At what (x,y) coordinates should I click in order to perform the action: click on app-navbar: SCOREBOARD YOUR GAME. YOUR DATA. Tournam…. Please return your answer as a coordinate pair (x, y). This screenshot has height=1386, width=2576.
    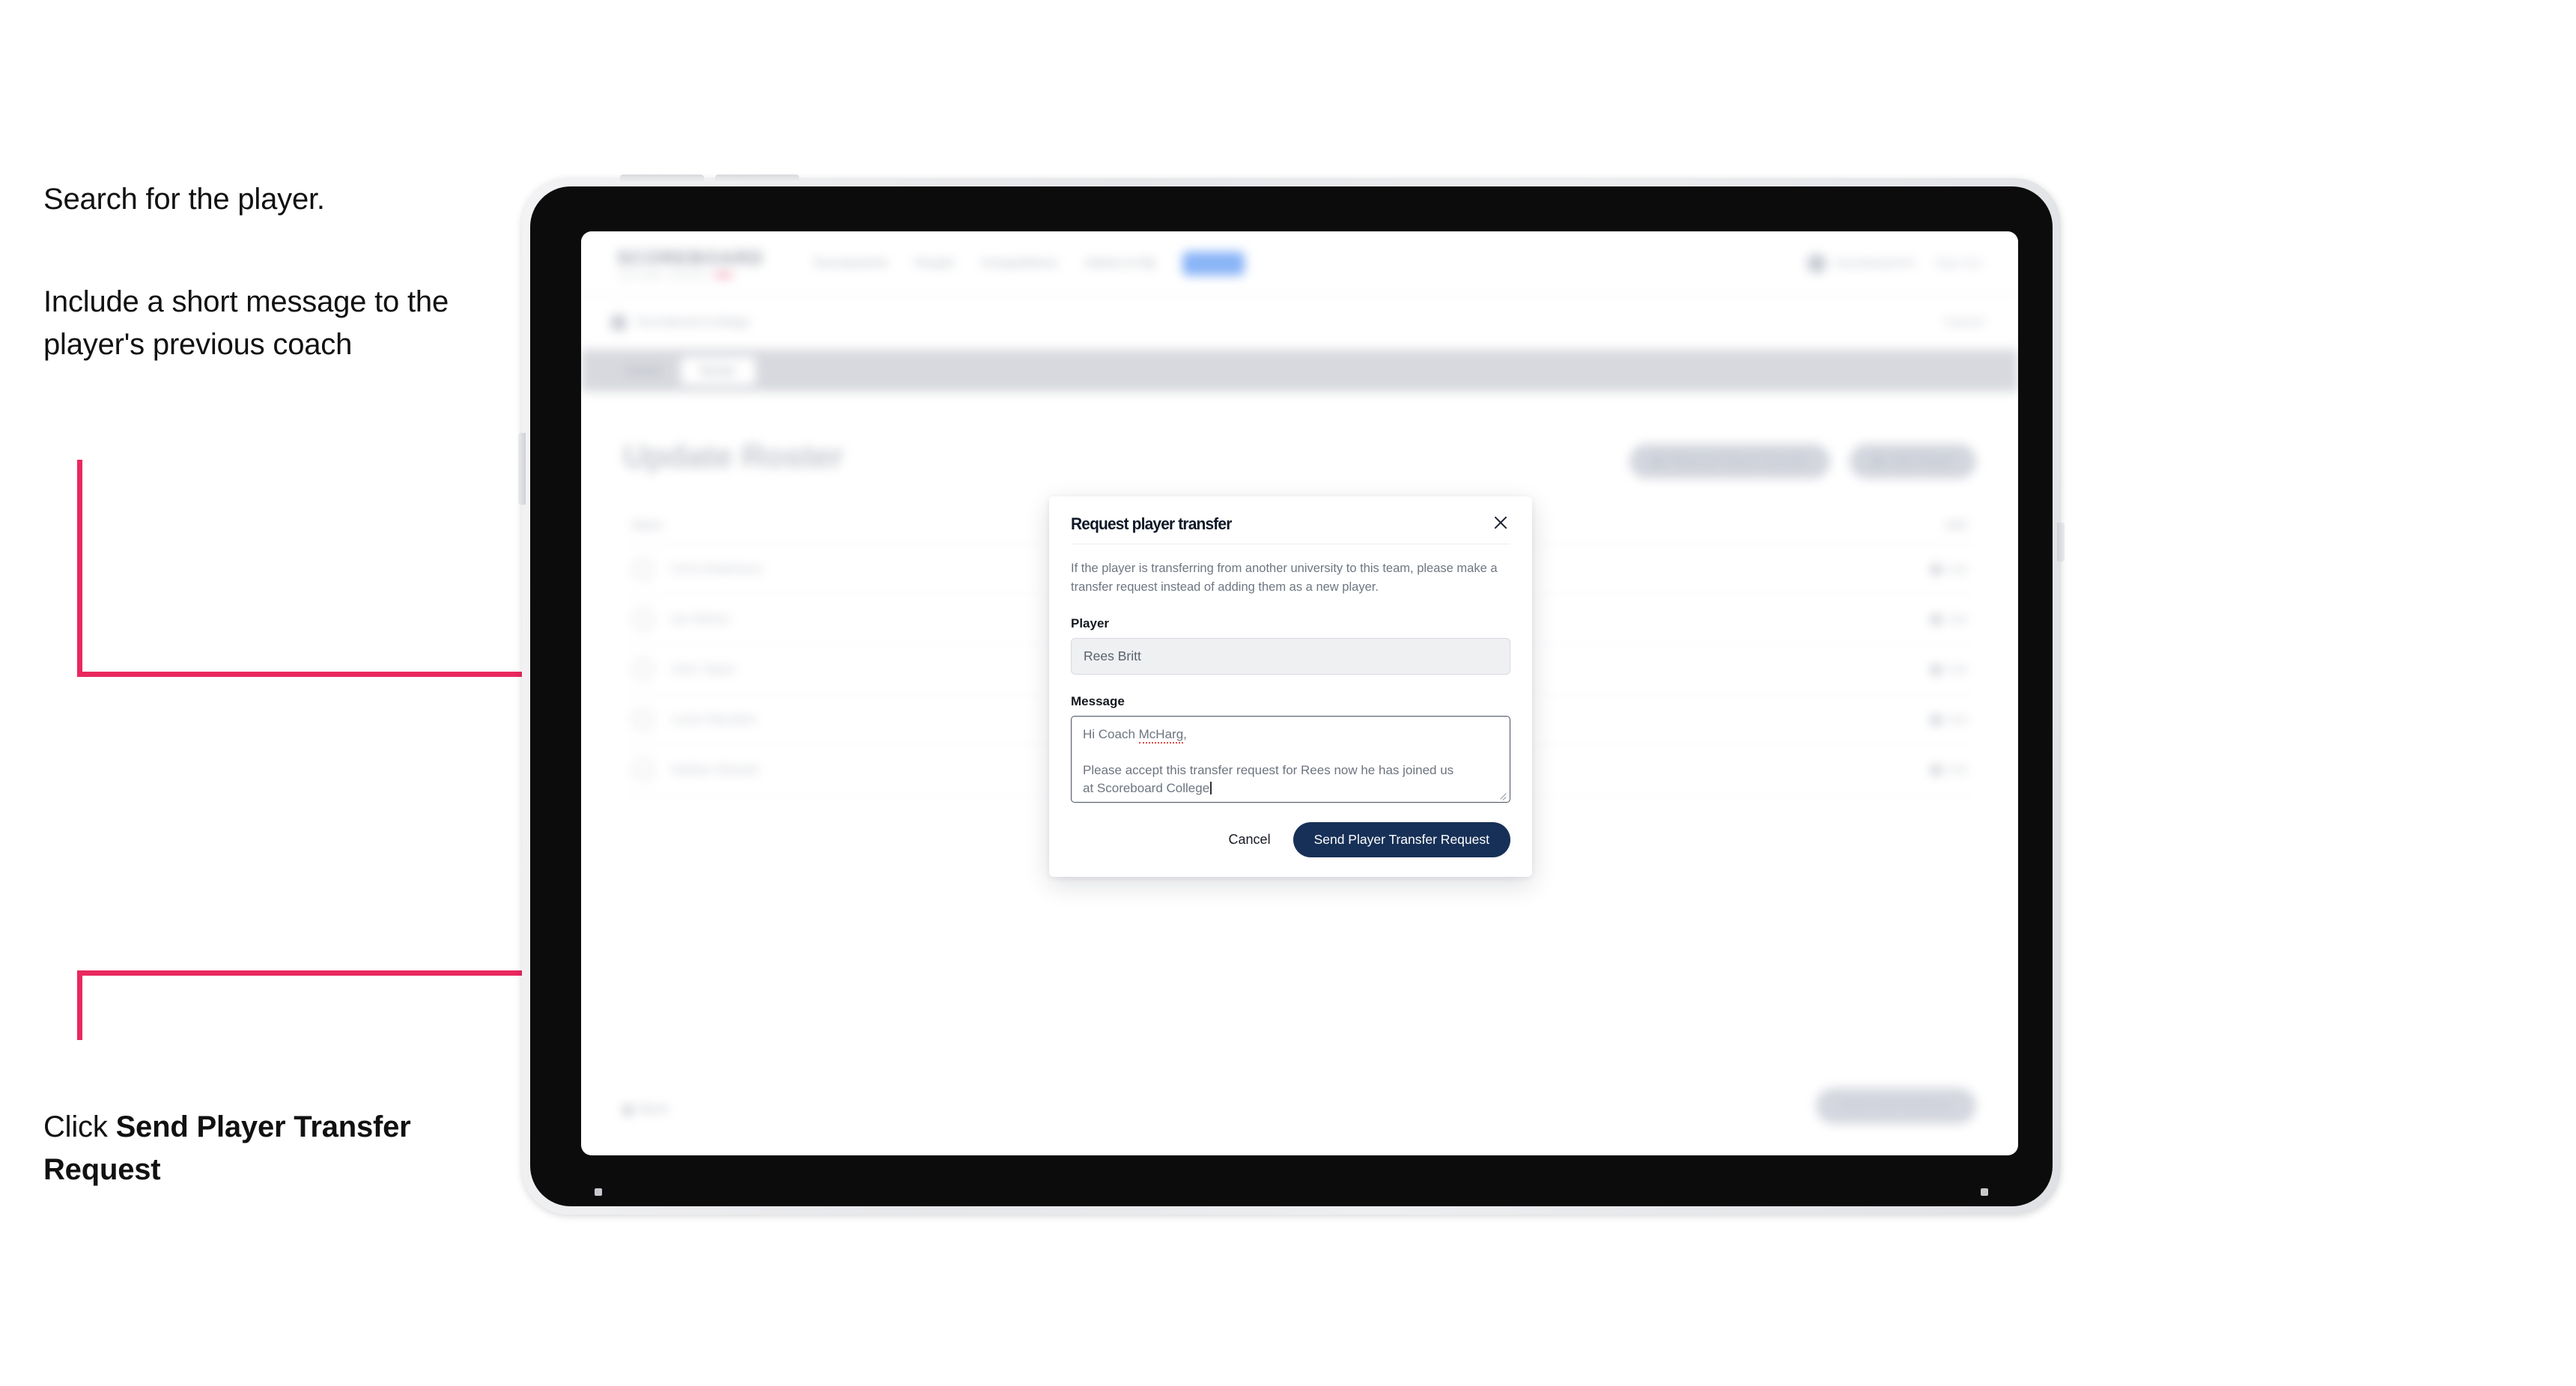
    Looking at the image, I should click on (1299, 263).